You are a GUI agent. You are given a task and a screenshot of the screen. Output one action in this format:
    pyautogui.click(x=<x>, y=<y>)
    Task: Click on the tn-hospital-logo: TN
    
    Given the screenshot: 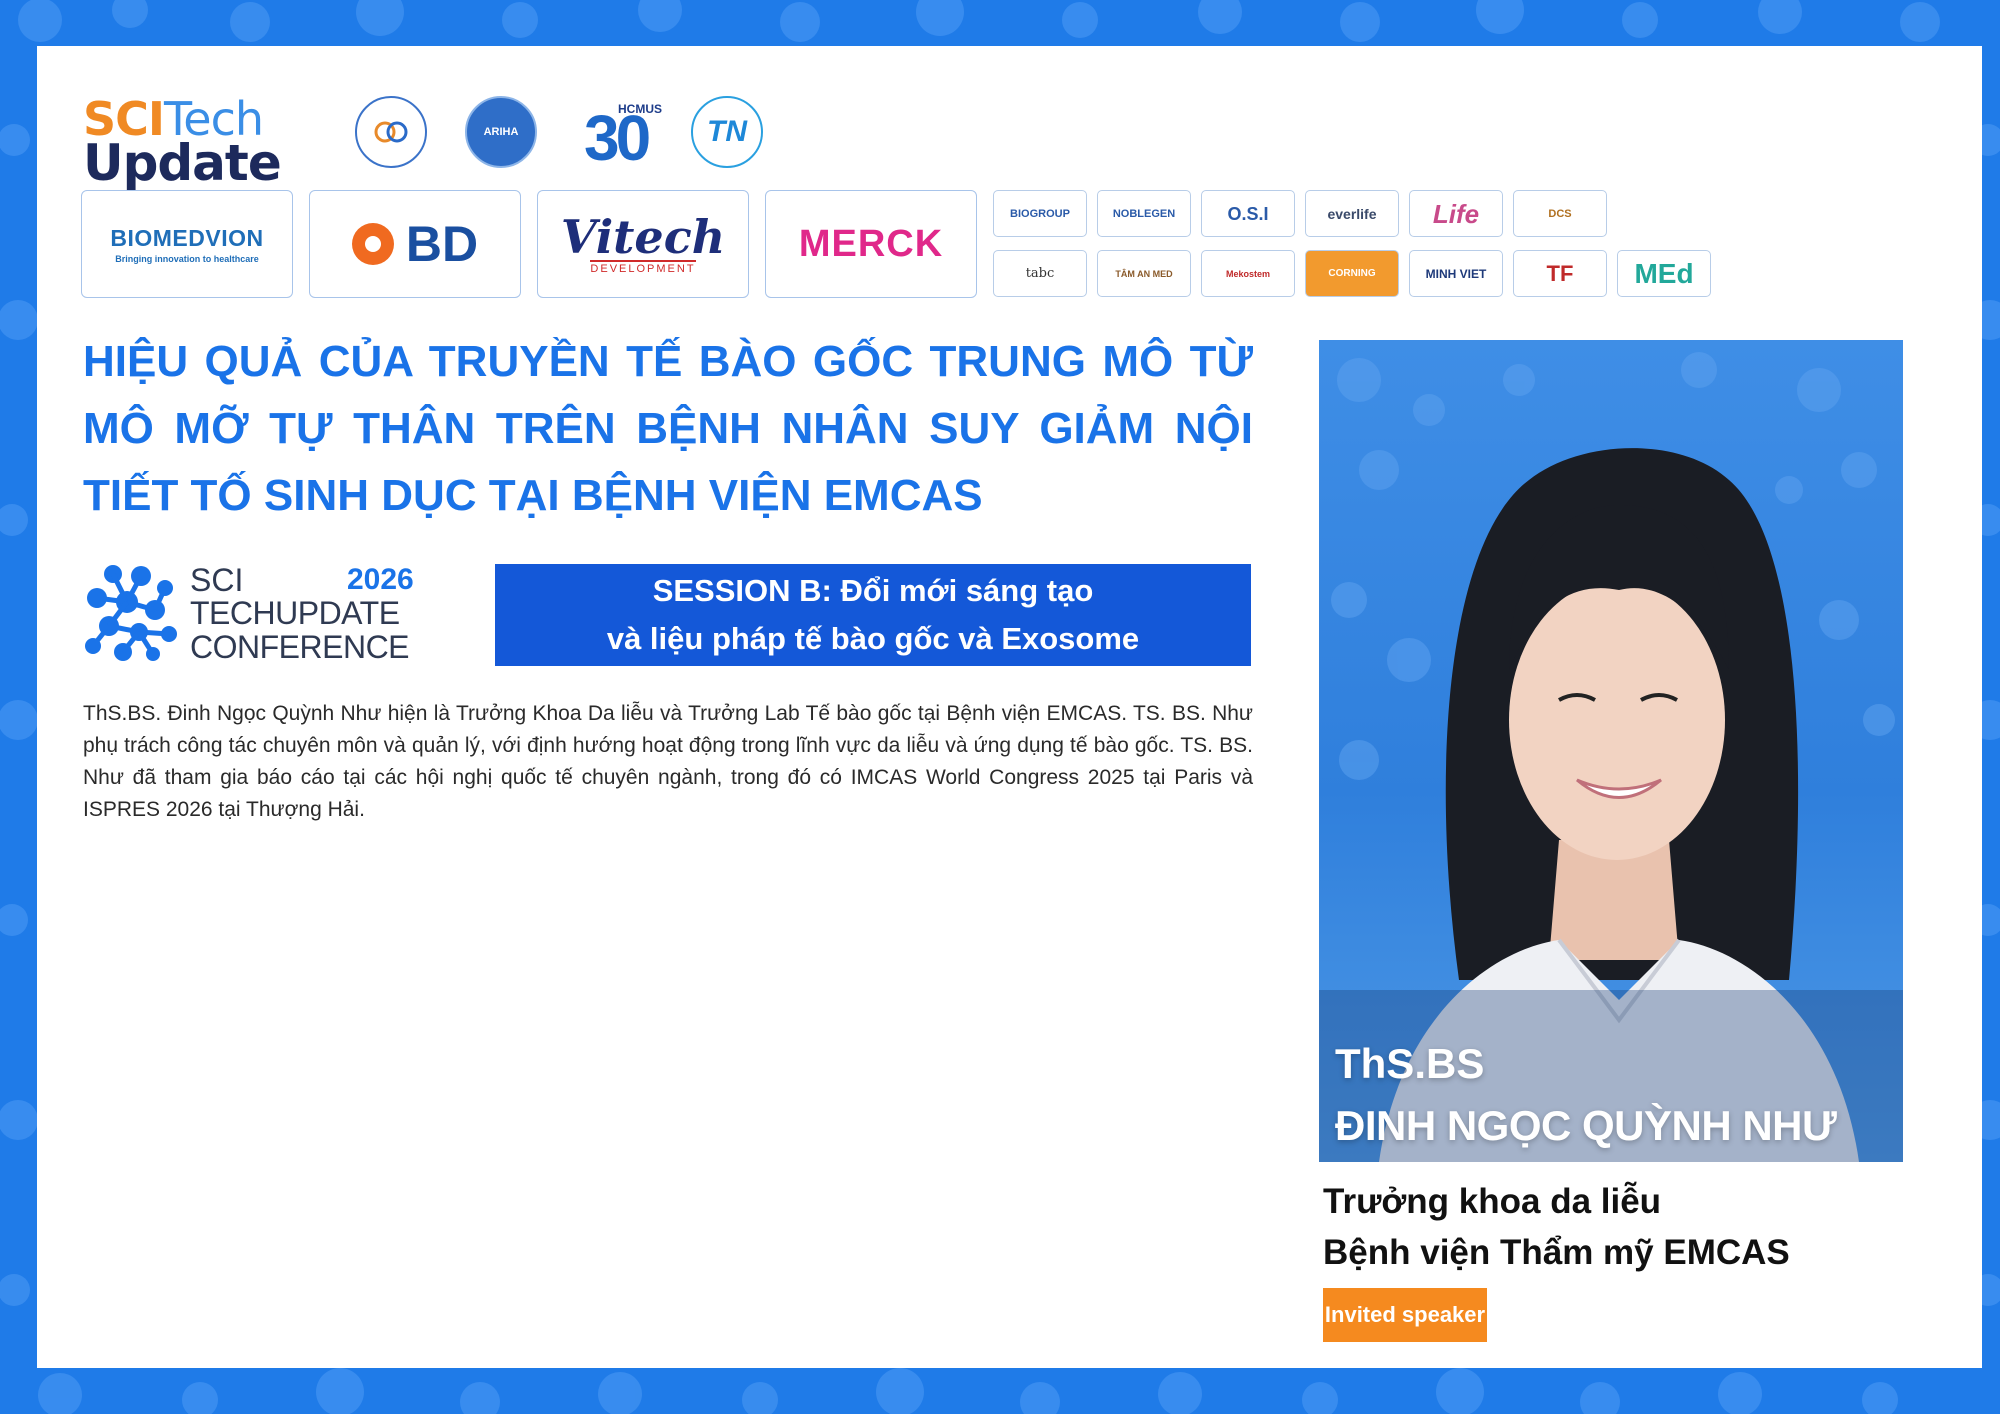 What is the action you would take?
    pyautogui.click(x=727, y=132)
    